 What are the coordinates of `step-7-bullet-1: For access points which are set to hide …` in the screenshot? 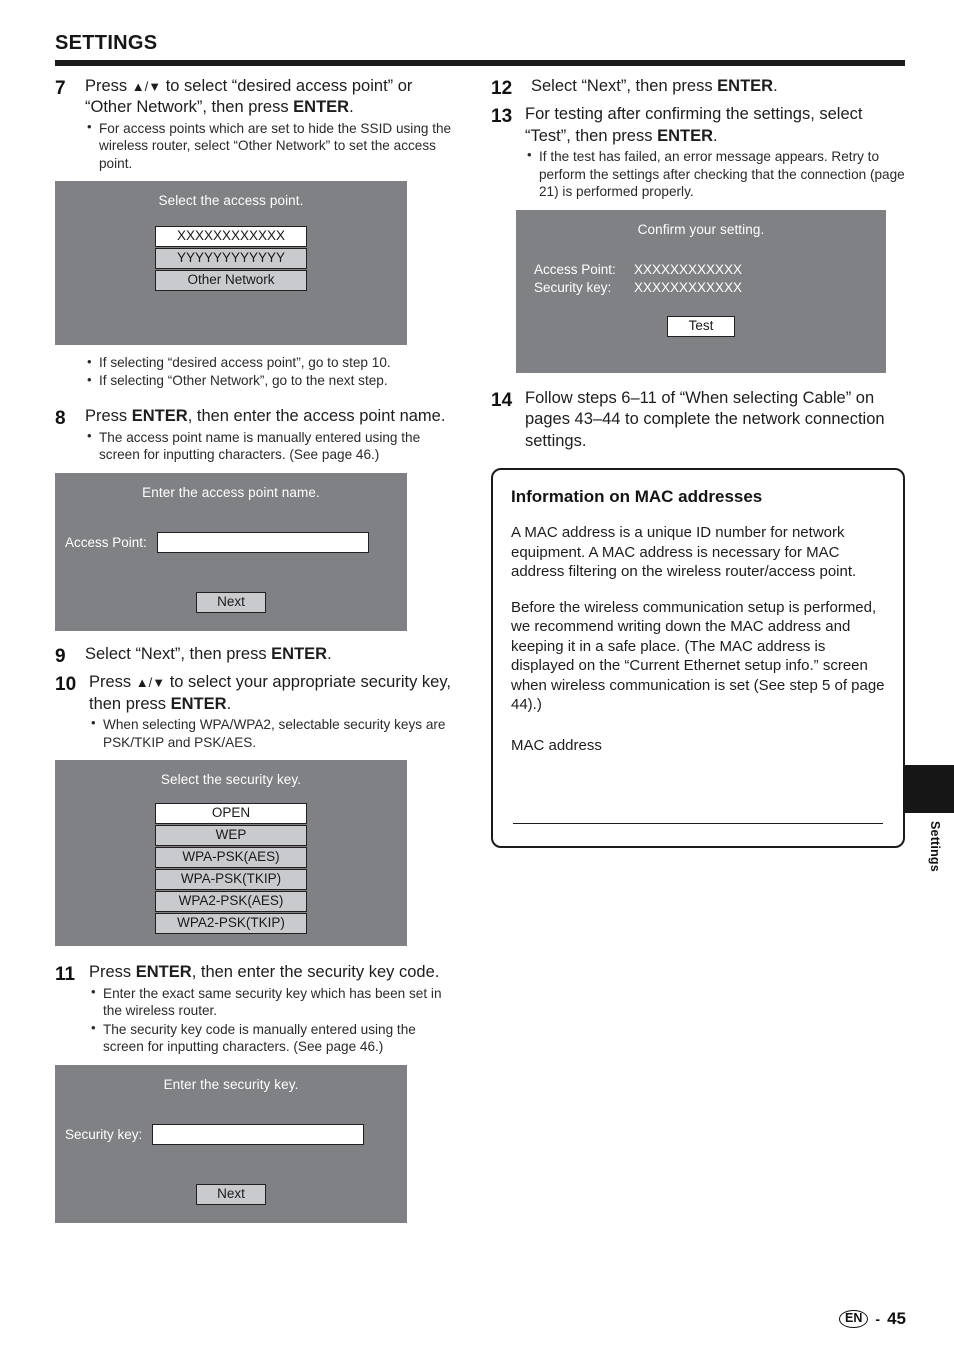 It's located at (270, 146).